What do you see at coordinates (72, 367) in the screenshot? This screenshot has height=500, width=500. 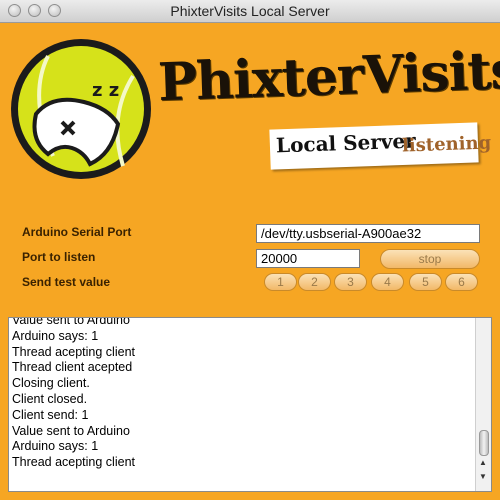 I see `log-line: Thread client acepted` at bounding box center [72, 367].